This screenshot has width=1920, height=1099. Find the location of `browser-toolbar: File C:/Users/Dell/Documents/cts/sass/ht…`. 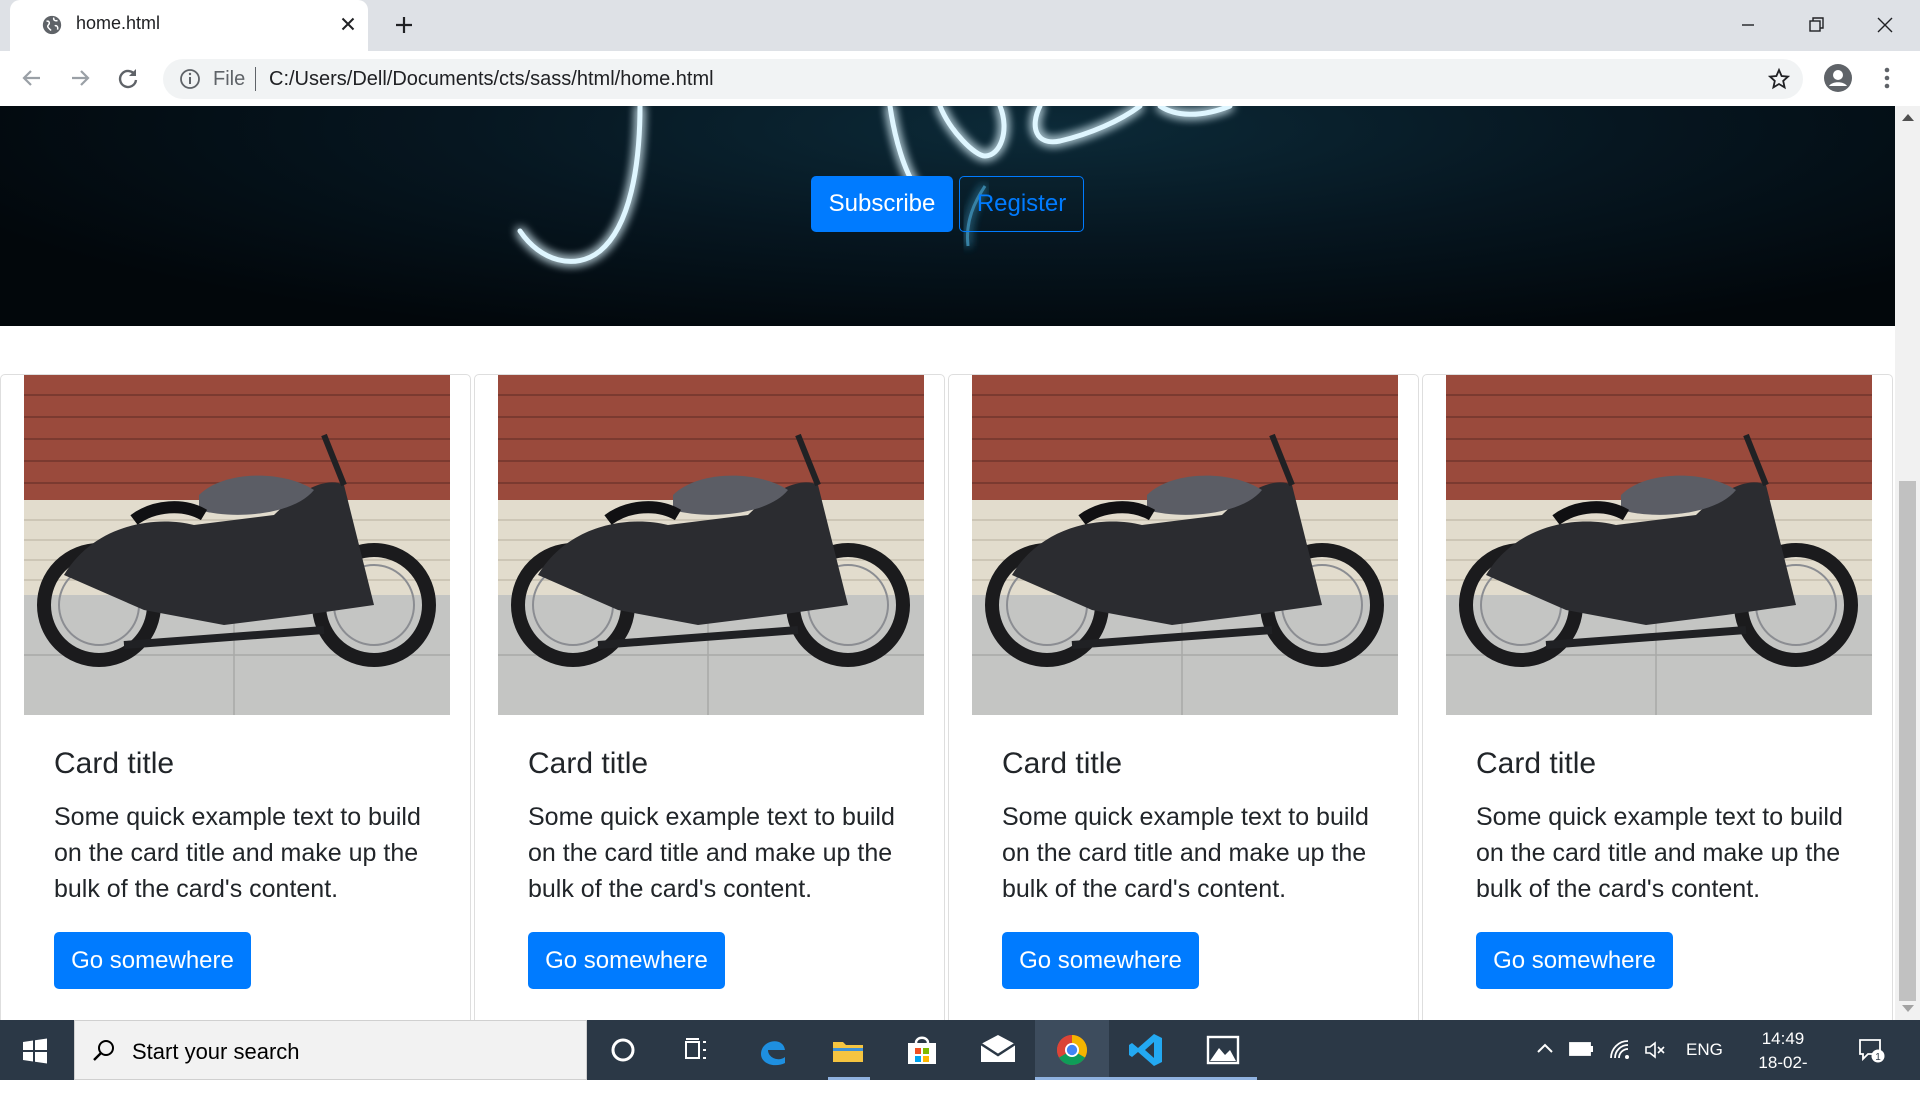

browser-toolbar: File C:/Users/Dell/Documents/cts/sass/ht… is located at coordinates (960, 79).